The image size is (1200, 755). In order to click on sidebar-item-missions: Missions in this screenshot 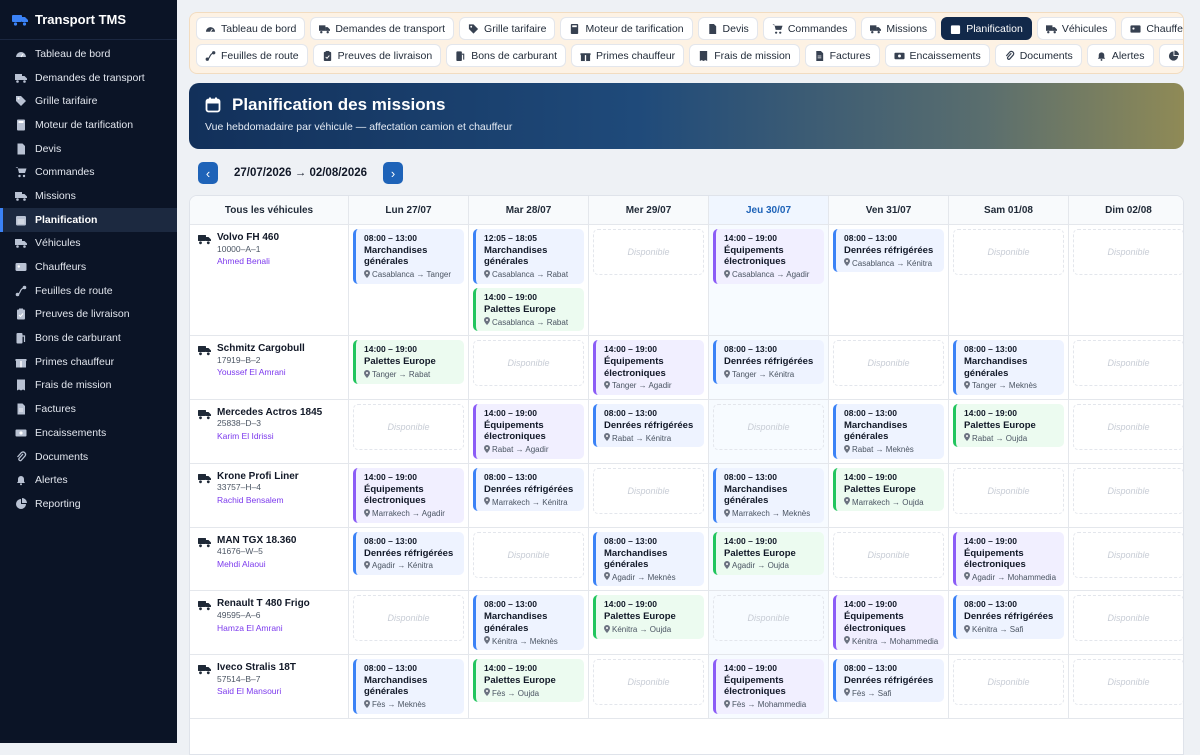, I will do `click(88, 196)`.